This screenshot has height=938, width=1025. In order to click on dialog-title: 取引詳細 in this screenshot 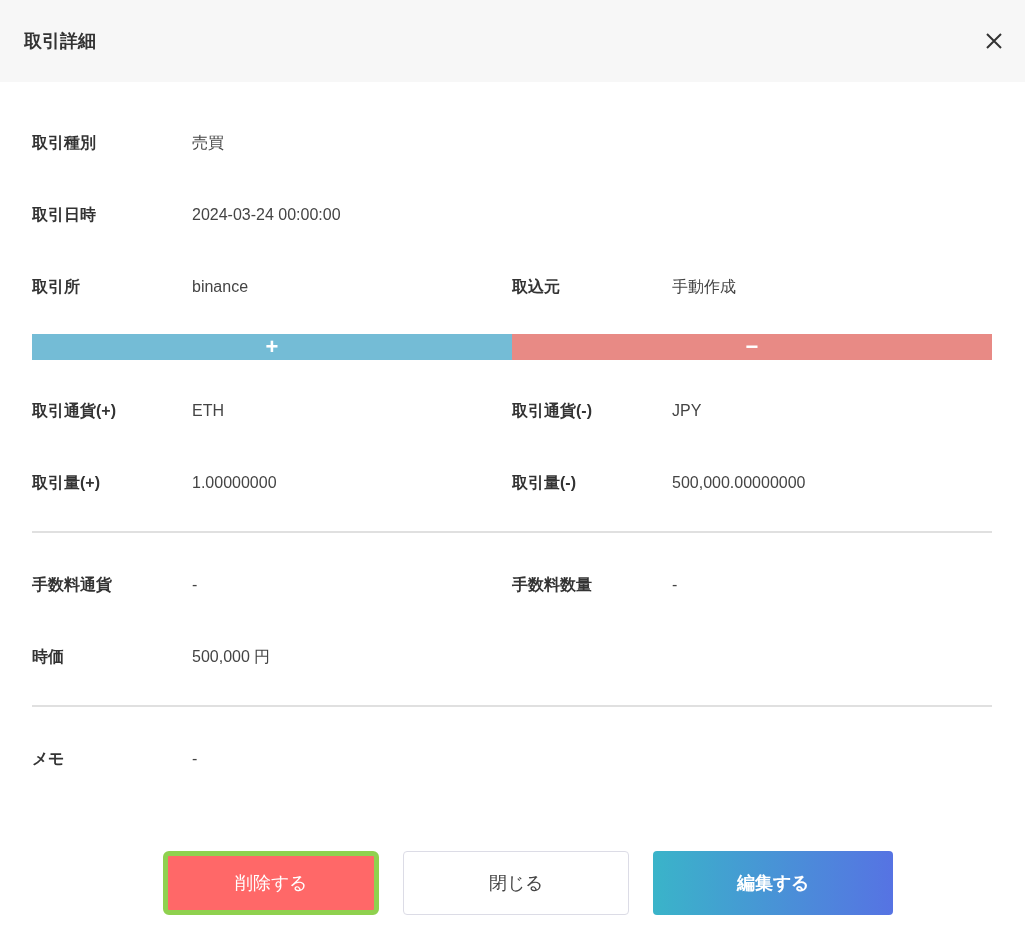, I will do `click(60, 41)`.